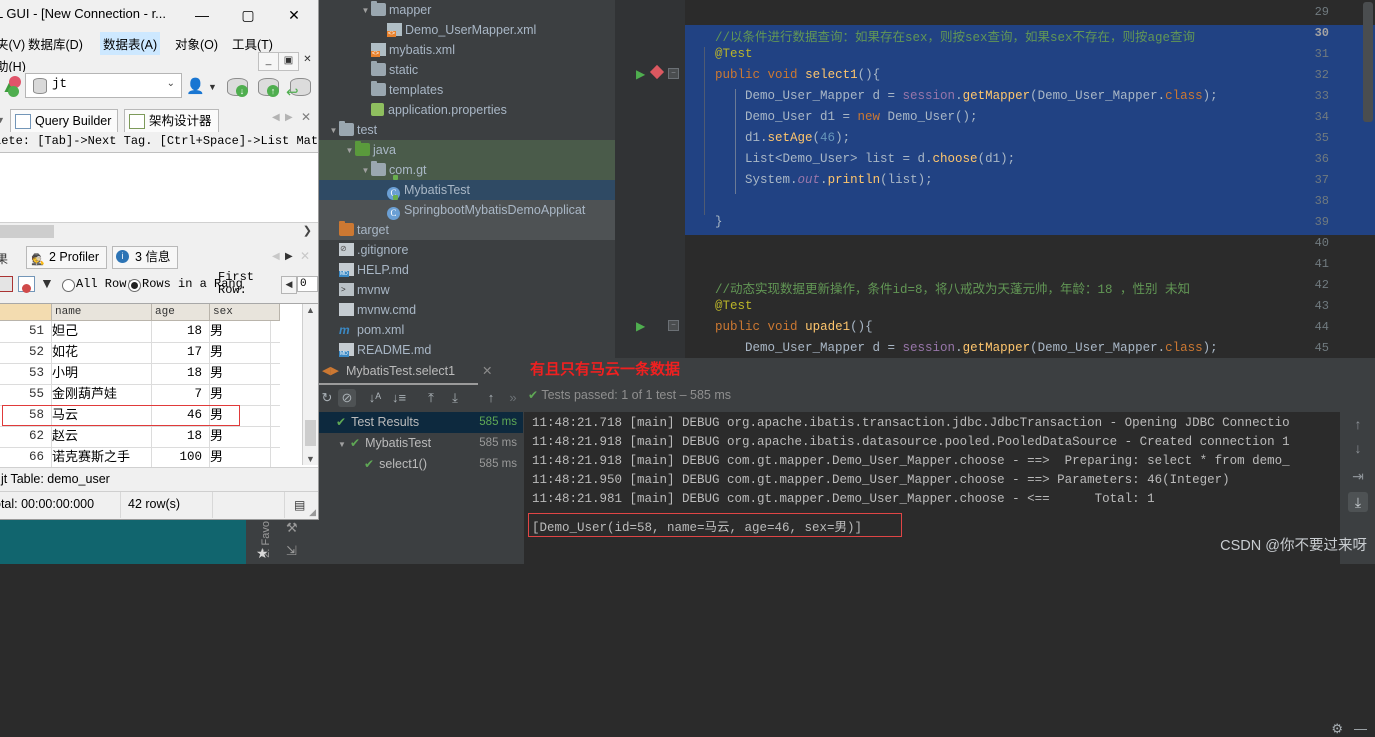 The image size is (1375, 737). What do you see at coordinates (24, 352) in the screenshot?
I see `grid-cell-id: 52` at bounding box center [24, 352].